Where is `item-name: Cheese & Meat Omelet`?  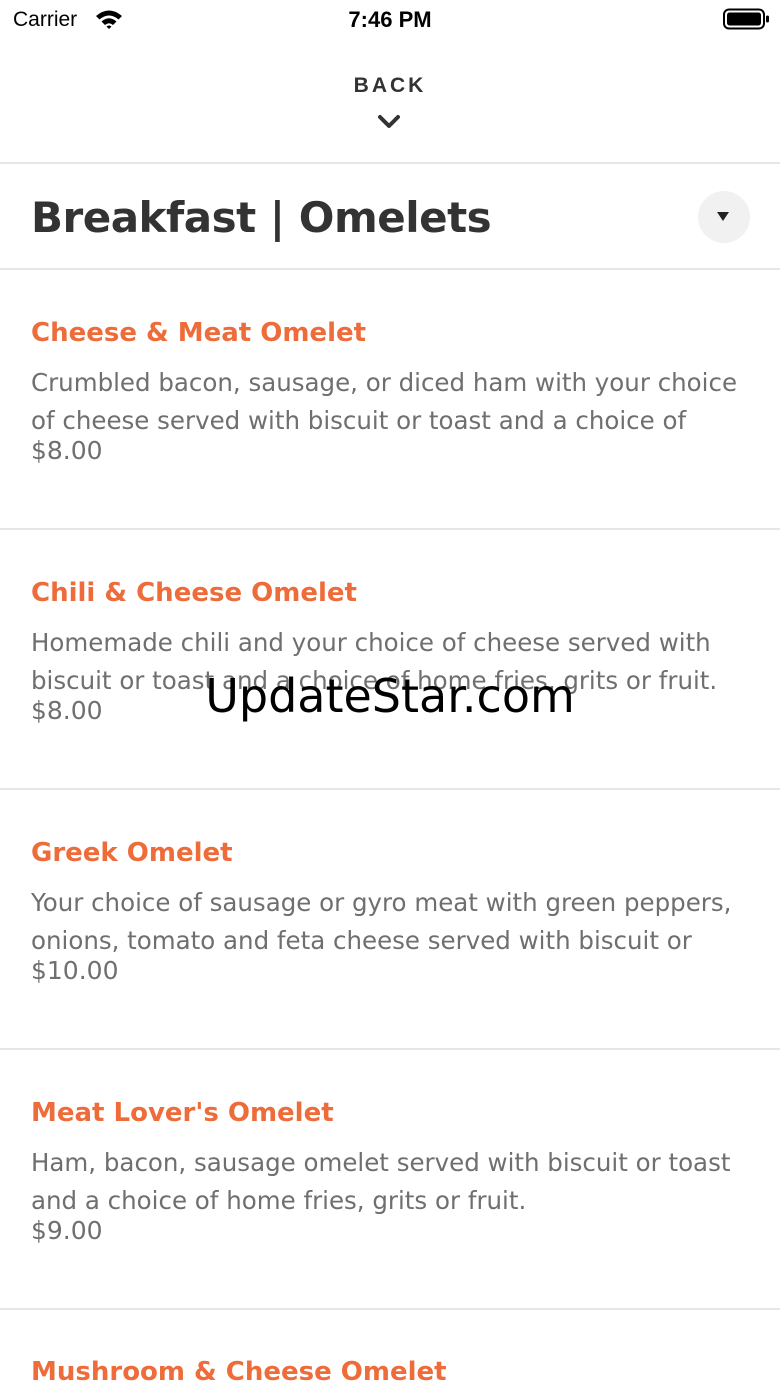
item-name: Cheese & Meat Omelet is located at coordinates (199, 333).